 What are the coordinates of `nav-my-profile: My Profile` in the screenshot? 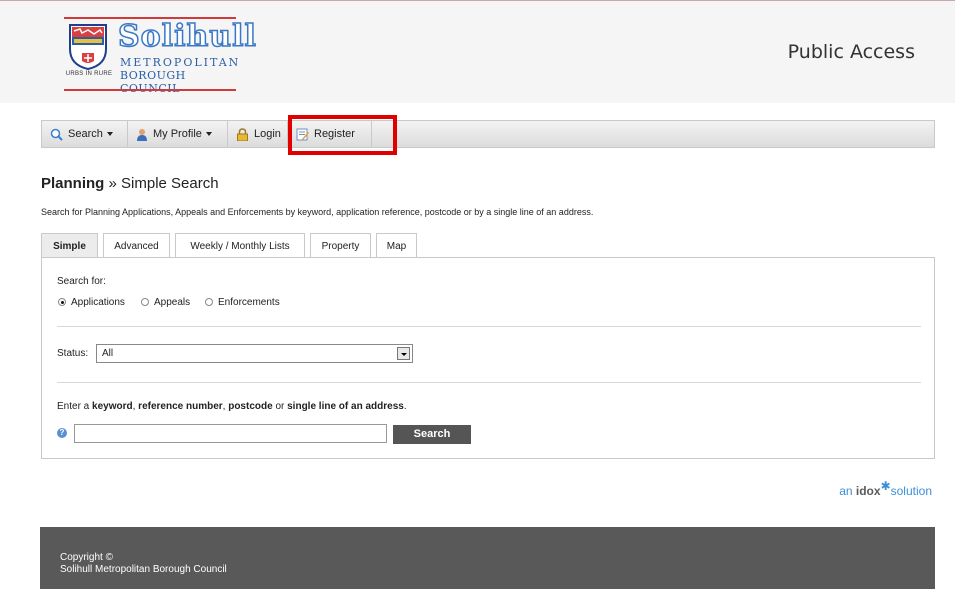 It's located at (178, 134).